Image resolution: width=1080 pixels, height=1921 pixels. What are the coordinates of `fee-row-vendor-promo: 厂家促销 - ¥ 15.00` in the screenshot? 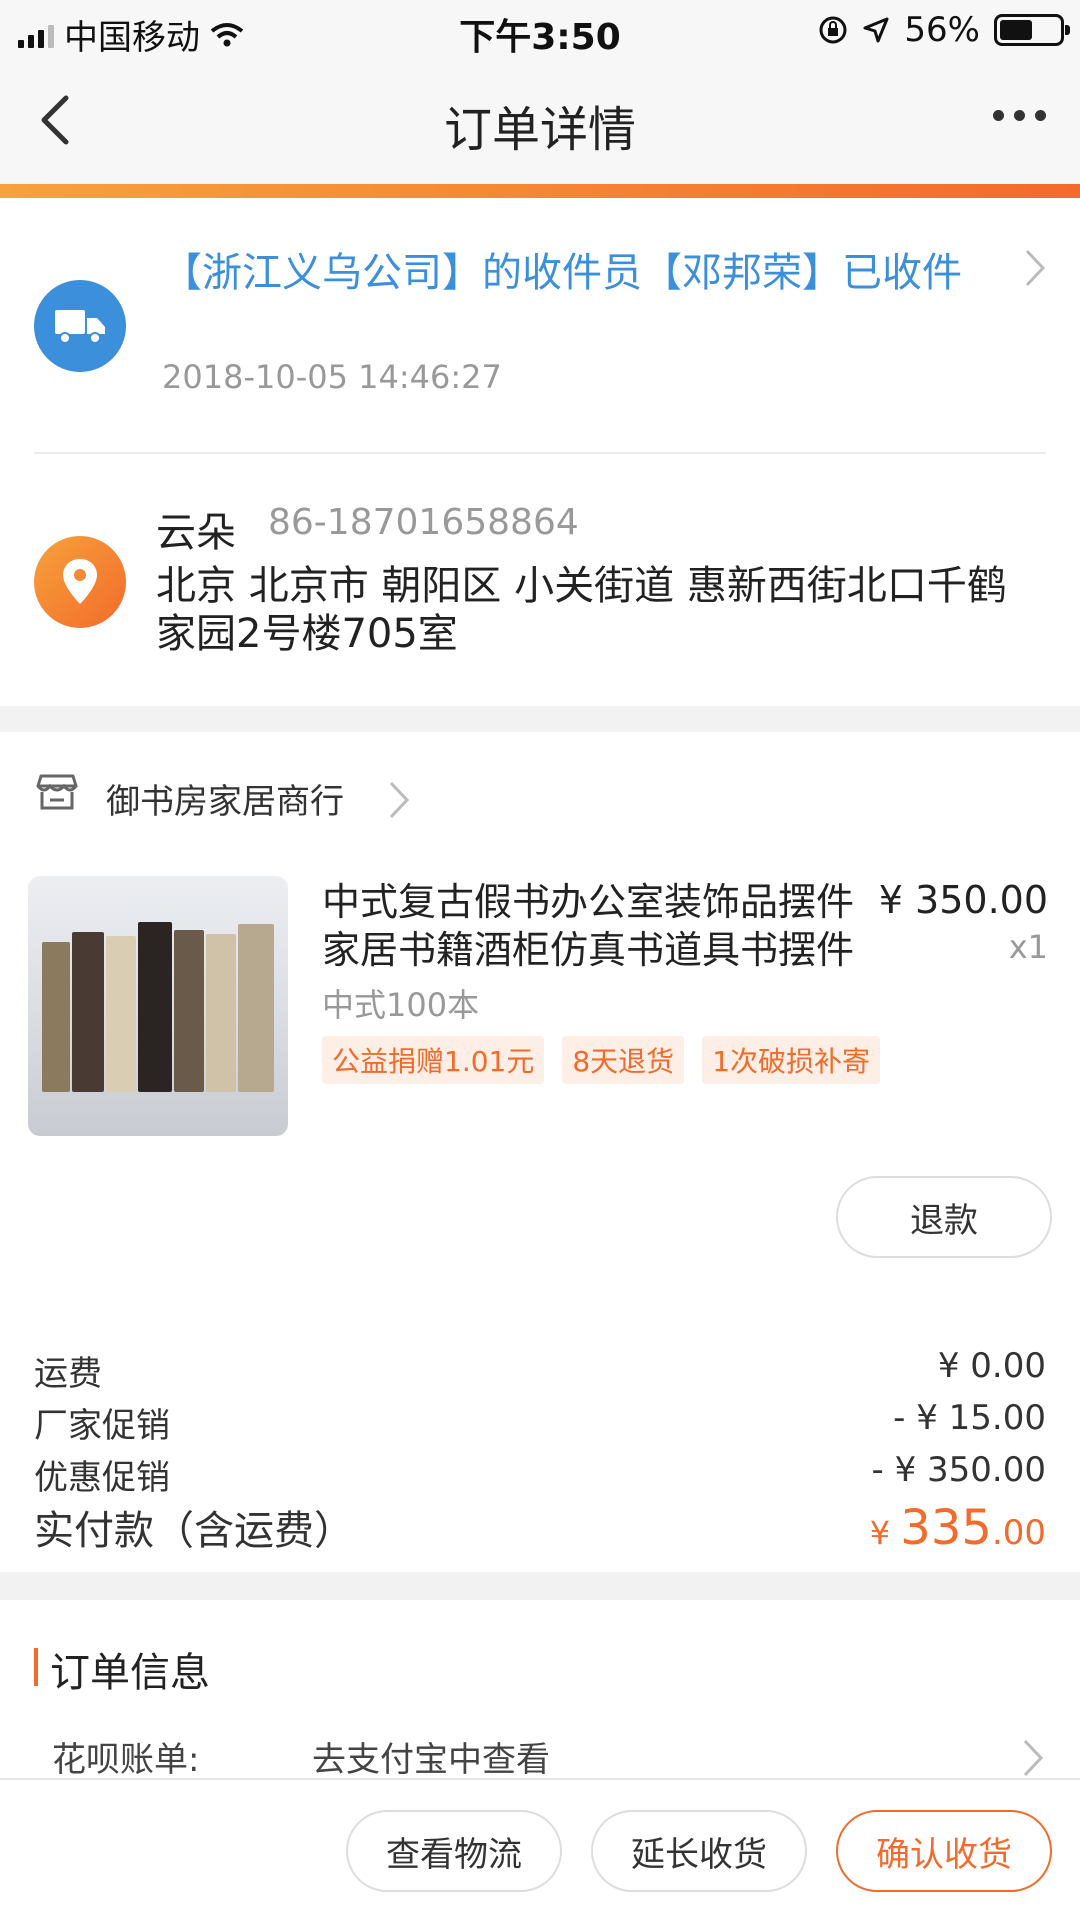 It's located at (540, 1422).